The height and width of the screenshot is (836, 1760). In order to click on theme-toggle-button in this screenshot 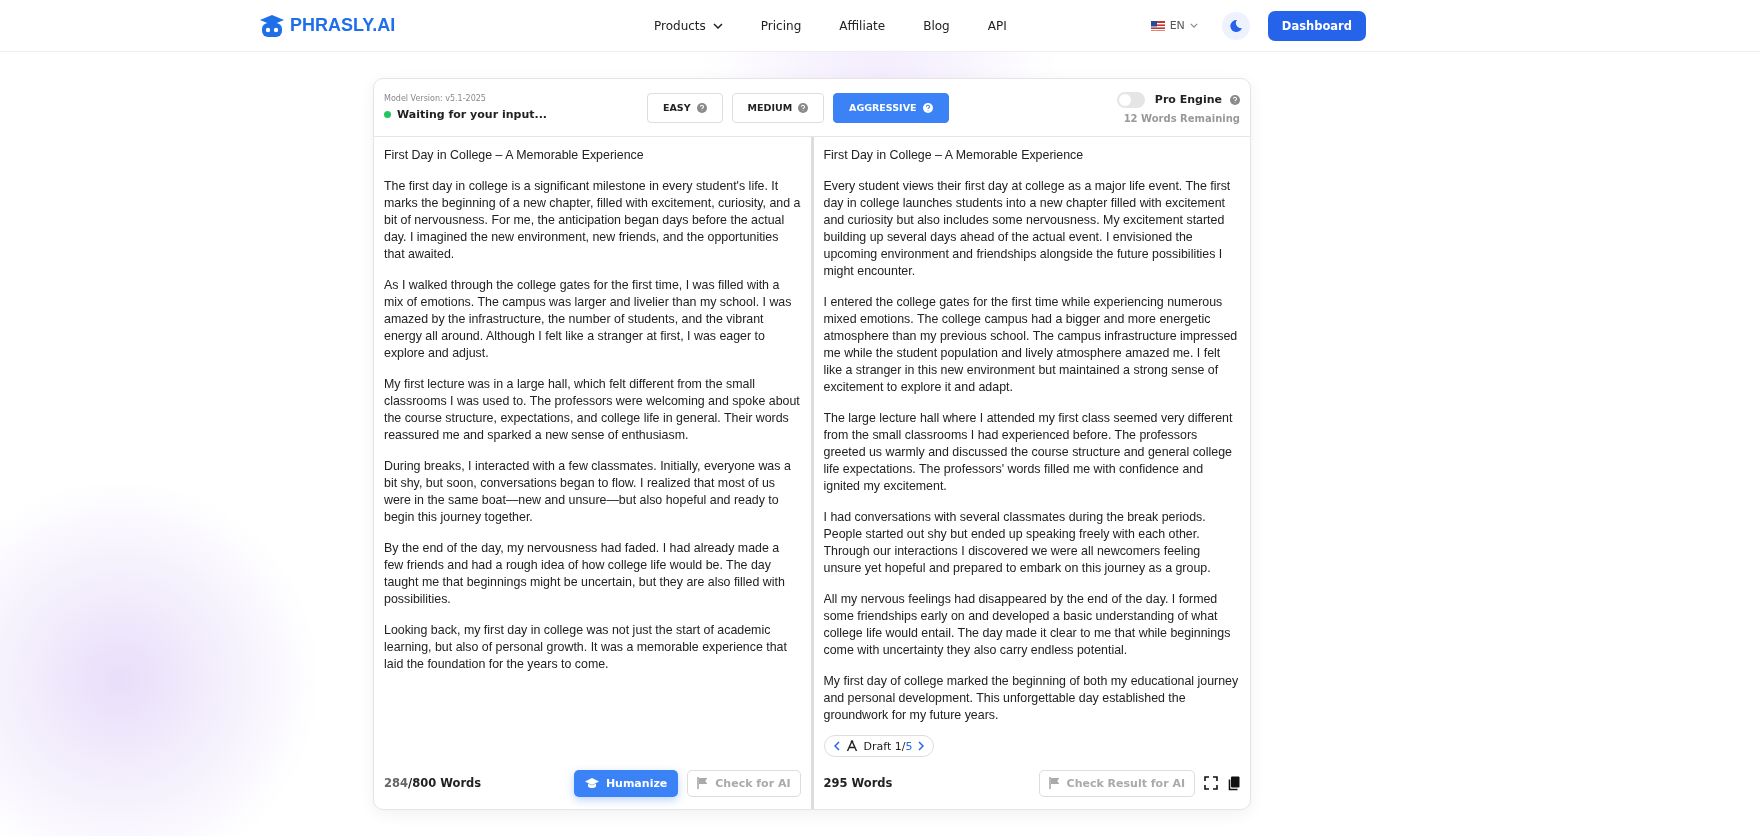, I will do `click(1235, 25)`.